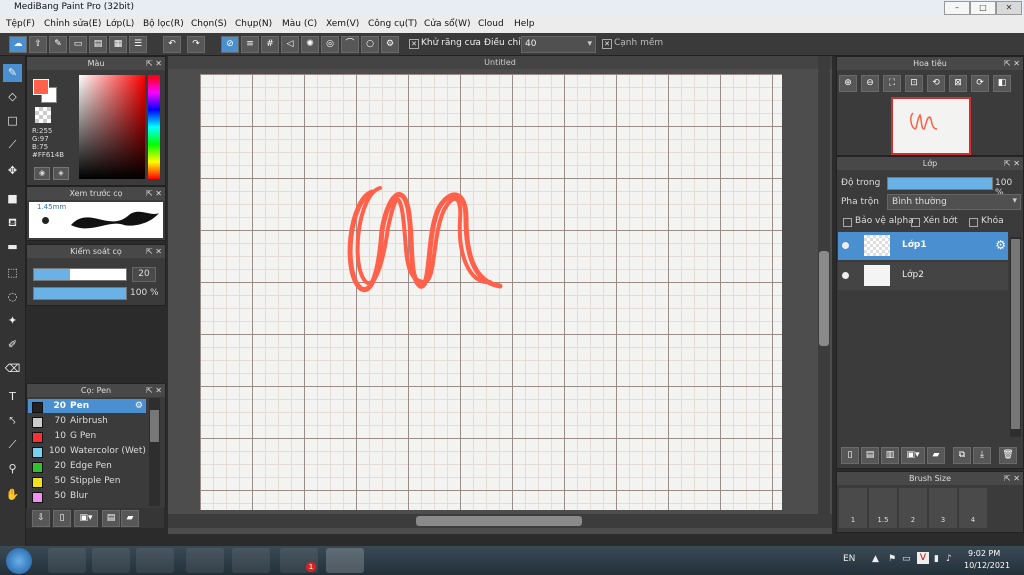  What do you see at coordinates (848, 83) in the screenshot?
I see `zoom-in-icon: ⊕` at bounding box center [848, 83].